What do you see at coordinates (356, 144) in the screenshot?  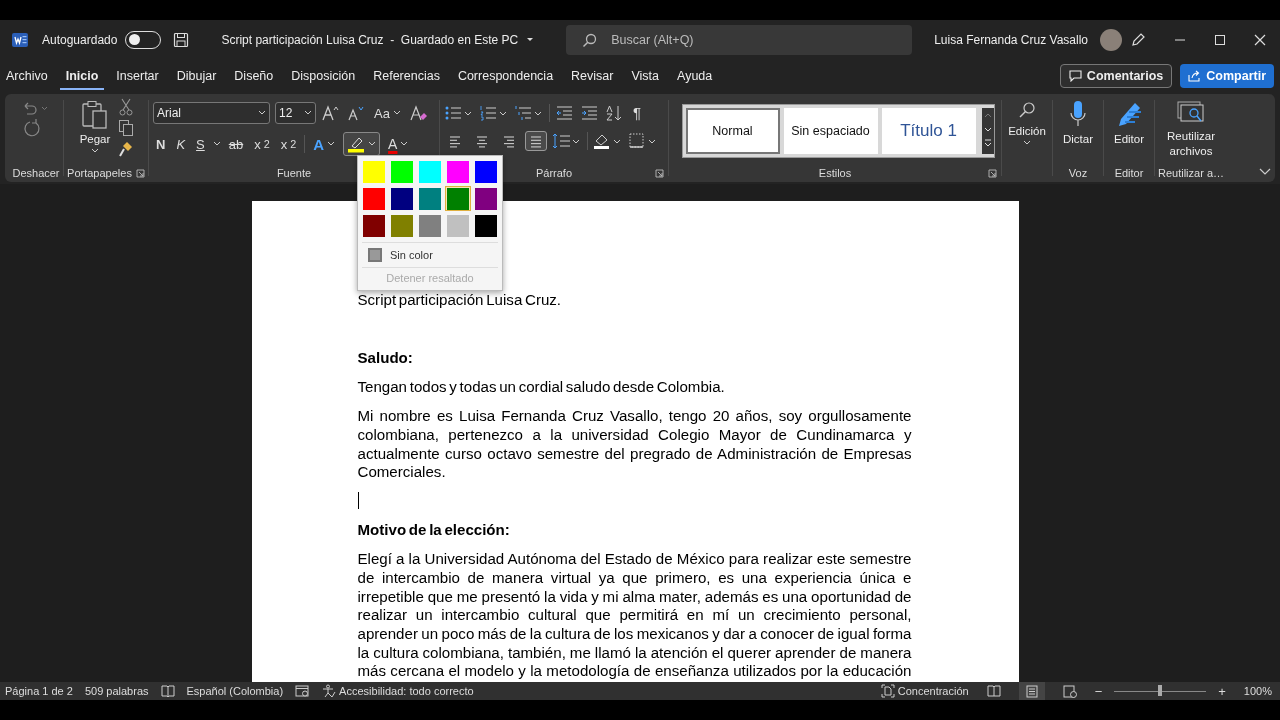 I see `highlighter-icon` at bounding box center [356, 144].